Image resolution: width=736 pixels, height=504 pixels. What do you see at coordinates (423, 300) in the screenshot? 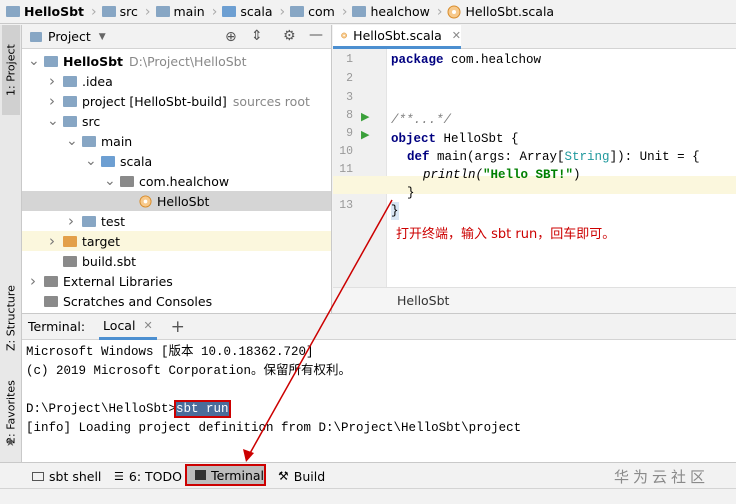
I see `editor-breadcrumb-item: HelloSbt` at bounding box center [423, 300].